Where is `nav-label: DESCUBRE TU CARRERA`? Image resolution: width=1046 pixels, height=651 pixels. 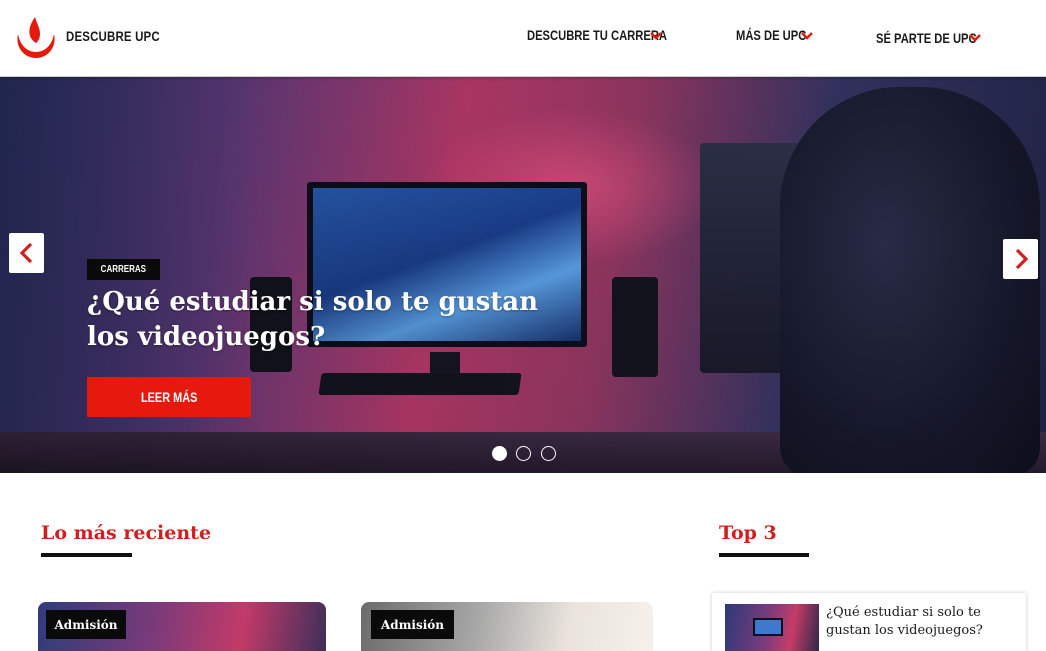 nav-label: DESCUBRE TU CARRERA is located at coordinates (597, 35).